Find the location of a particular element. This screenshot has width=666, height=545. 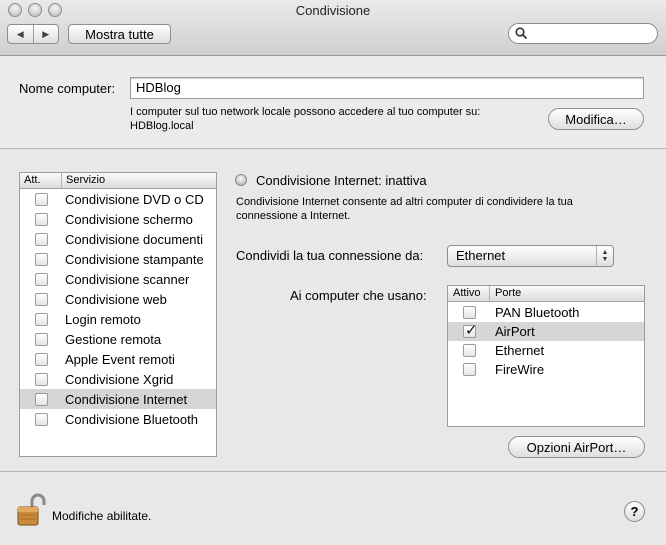

column-on: Att. is located at coordinates (41, 180).